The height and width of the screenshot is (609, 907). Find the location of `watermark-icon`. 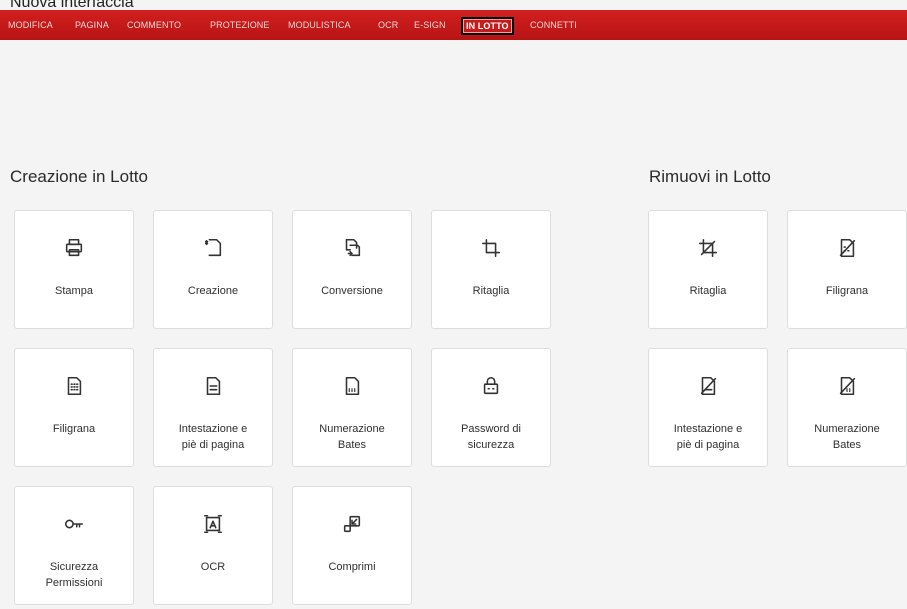

watermark-icon is located at coordinates (74, 386).